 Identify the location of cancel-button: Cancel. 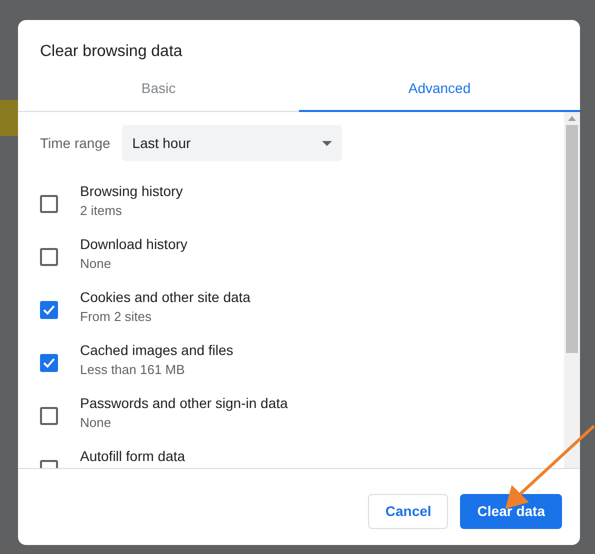
(408, 511).